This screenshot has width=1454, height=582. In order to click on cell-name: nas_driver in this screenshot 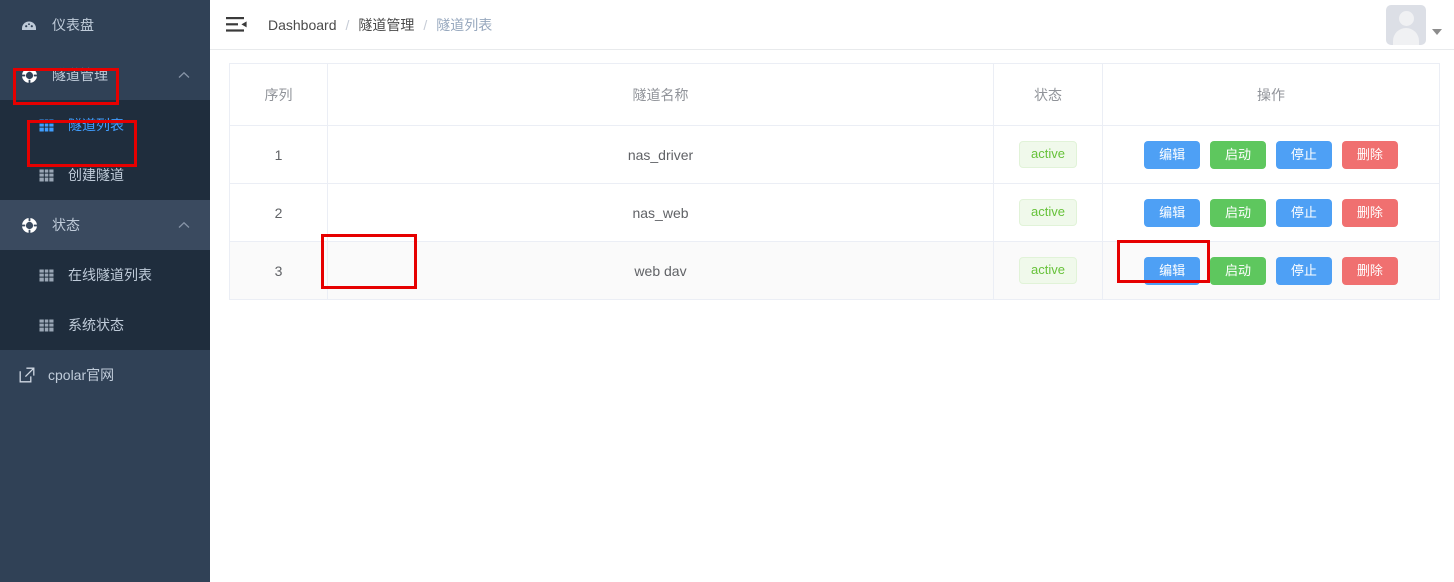, I will do `click(660, 154)`.